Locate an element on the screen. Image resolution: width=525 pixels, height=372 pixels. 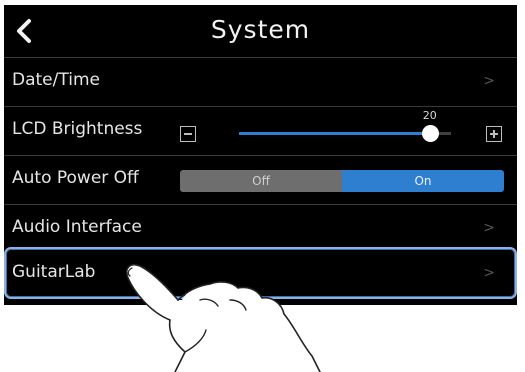
brightness-slider is located at coordinates (345, 133).